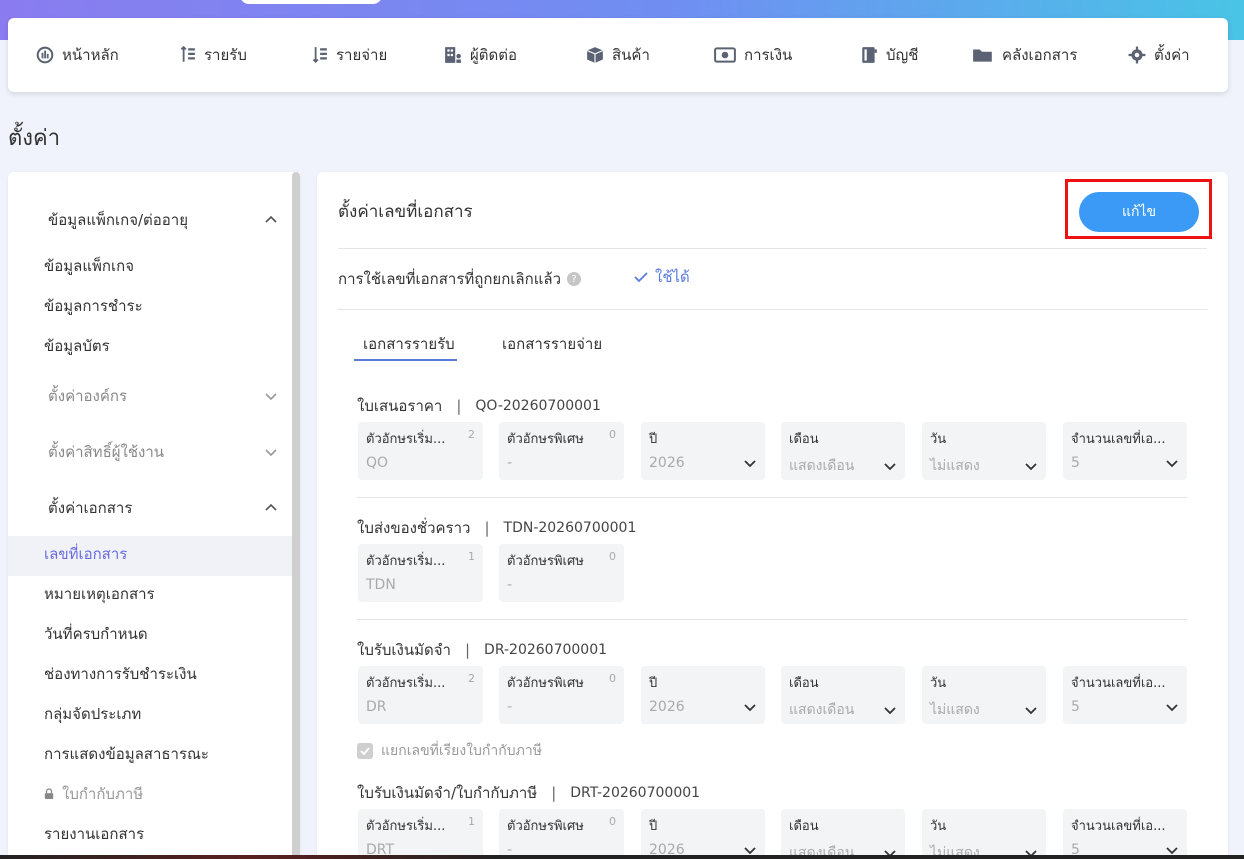 The image size is (1244, 859). What do you see at coordinates (126, 754) in the screenshot?
I see `sidebar-item-public: การแสดงข้อมูลสาธารณะ` at bounding box center [126, 754].